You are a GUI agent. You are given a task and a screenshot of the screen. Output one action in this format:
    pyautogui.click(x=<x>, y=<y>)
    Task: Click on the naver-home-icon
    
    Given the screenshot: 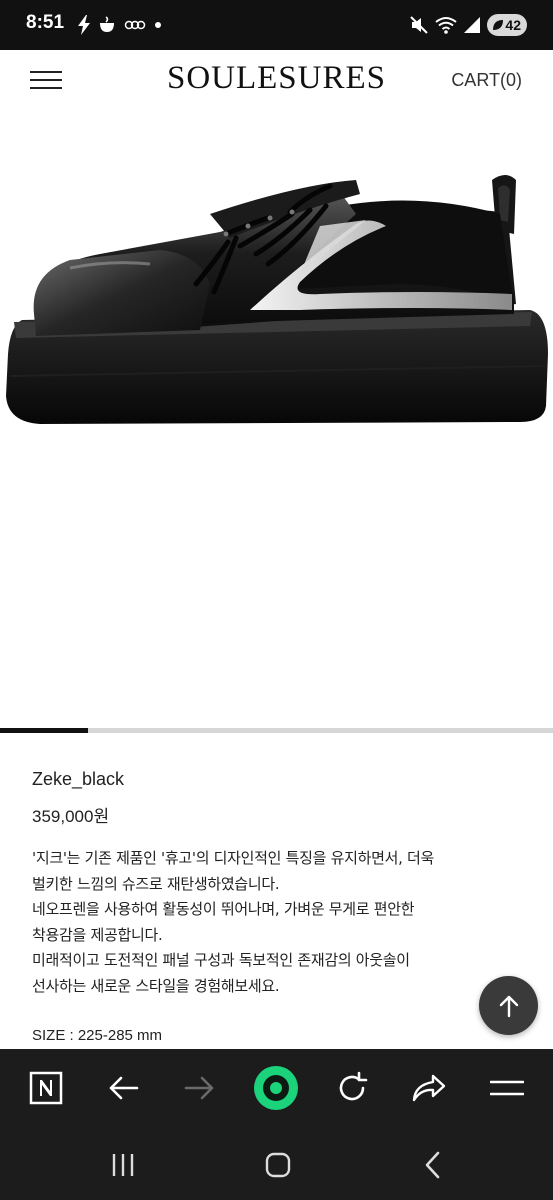 What is the action you would take?
    pyautogui.click(x=46, y=1088)
    